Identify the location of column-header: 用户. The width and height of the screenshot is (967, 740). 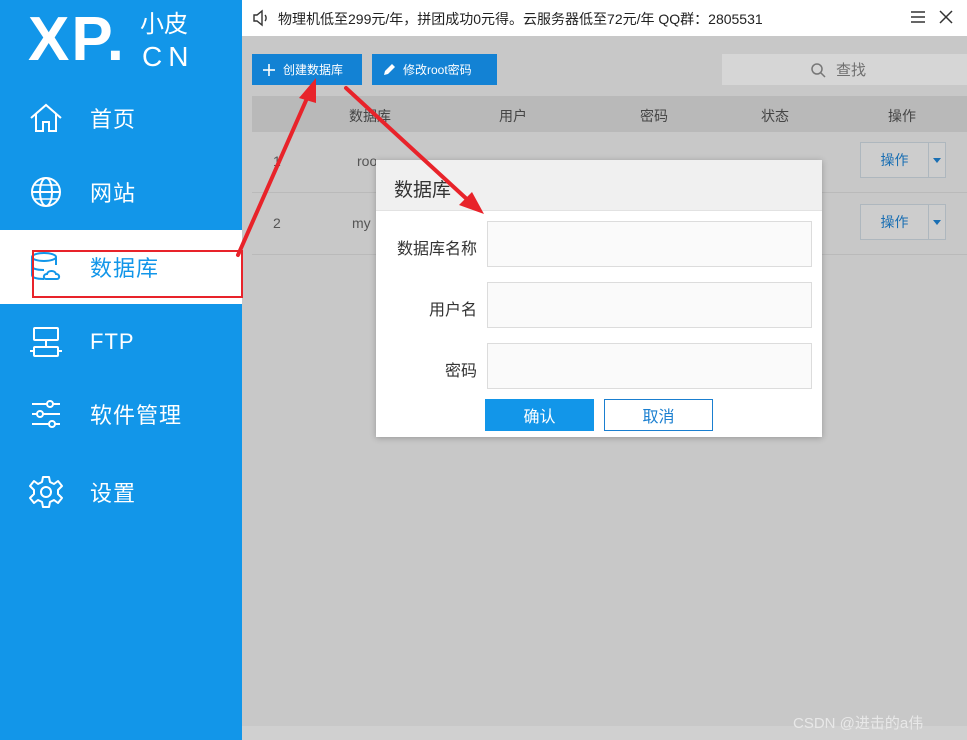
(513, 116).